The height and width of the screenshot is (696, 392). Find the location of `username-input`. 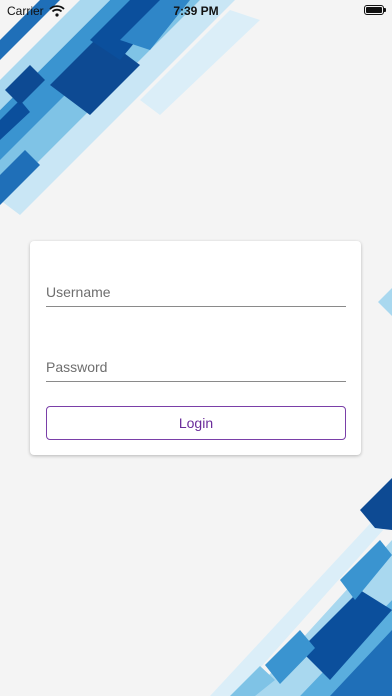

username-input is located at coordinates (196, 292).